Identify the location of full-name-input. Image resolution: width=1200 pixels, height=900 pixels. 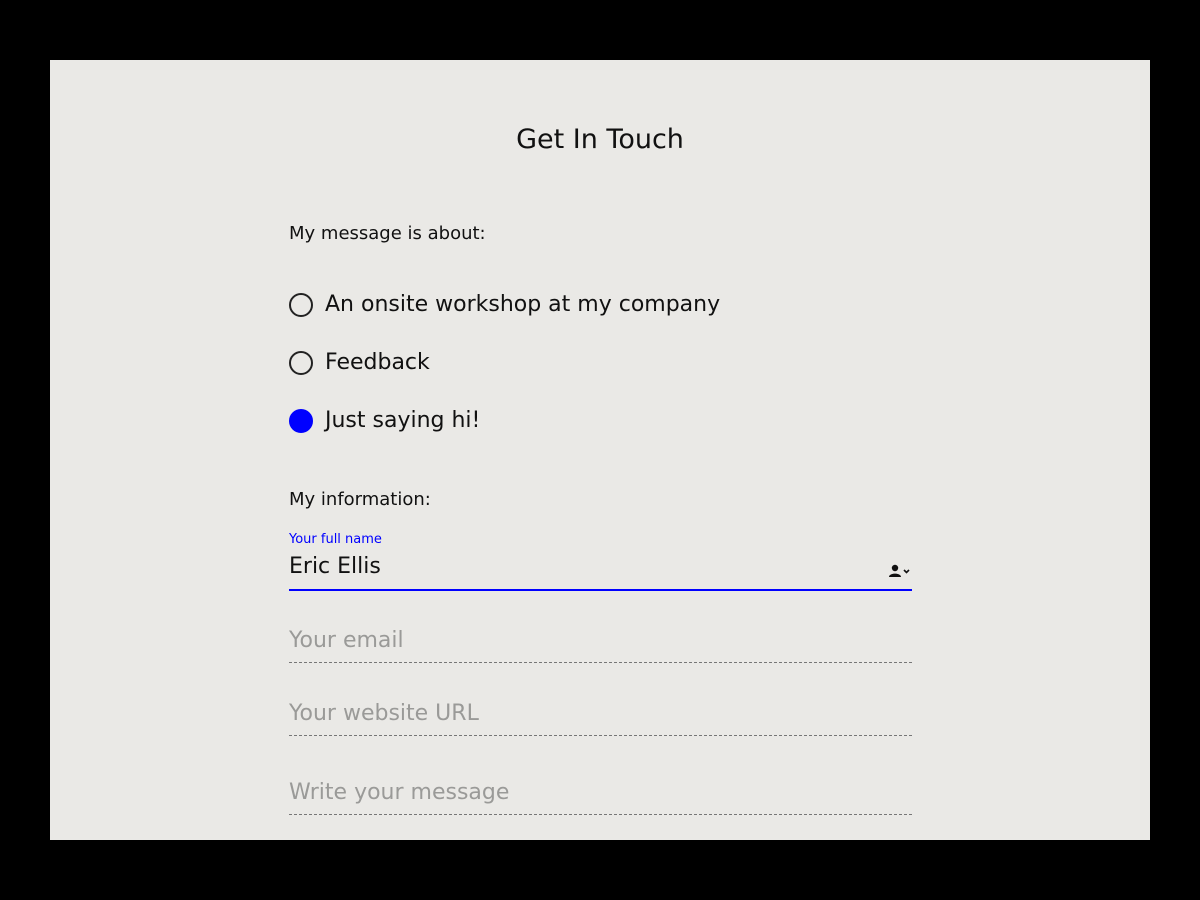
(584, 567).